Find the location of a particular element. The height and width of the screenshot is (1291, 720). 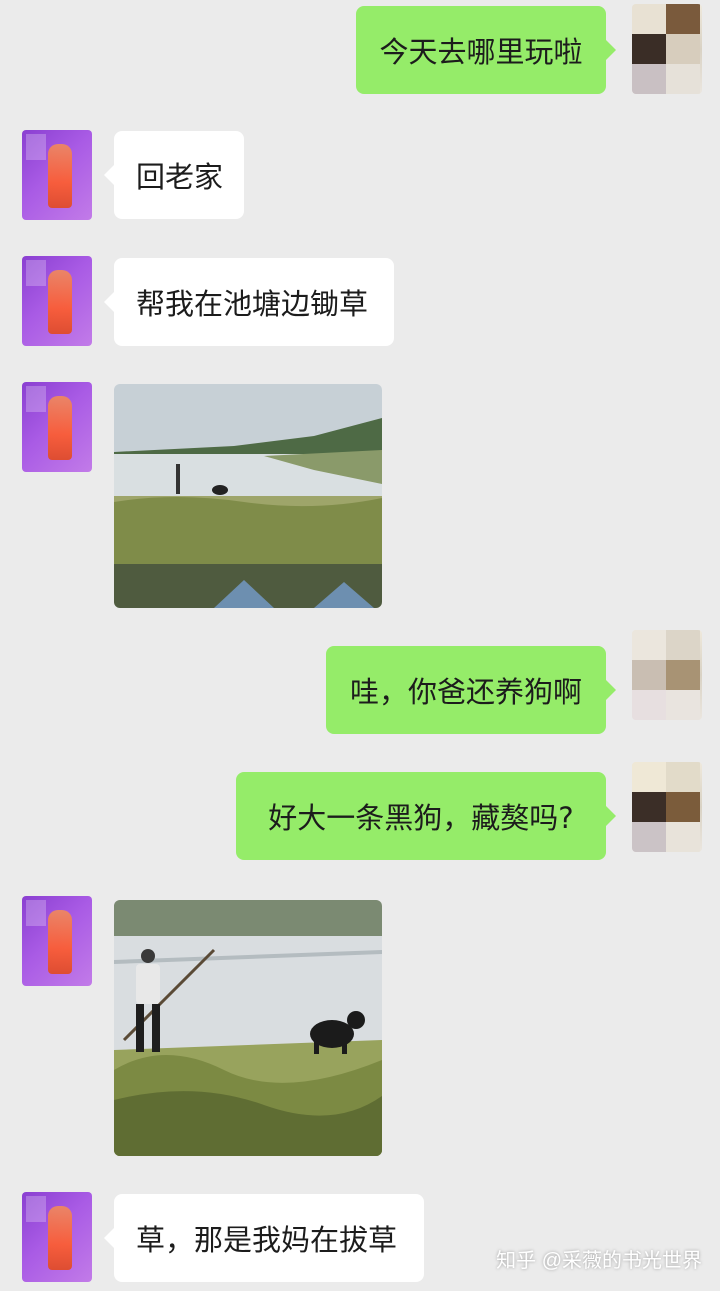

message-text: 好大一条黑狗，藏獒吗? is located at coordinates (421, 818).